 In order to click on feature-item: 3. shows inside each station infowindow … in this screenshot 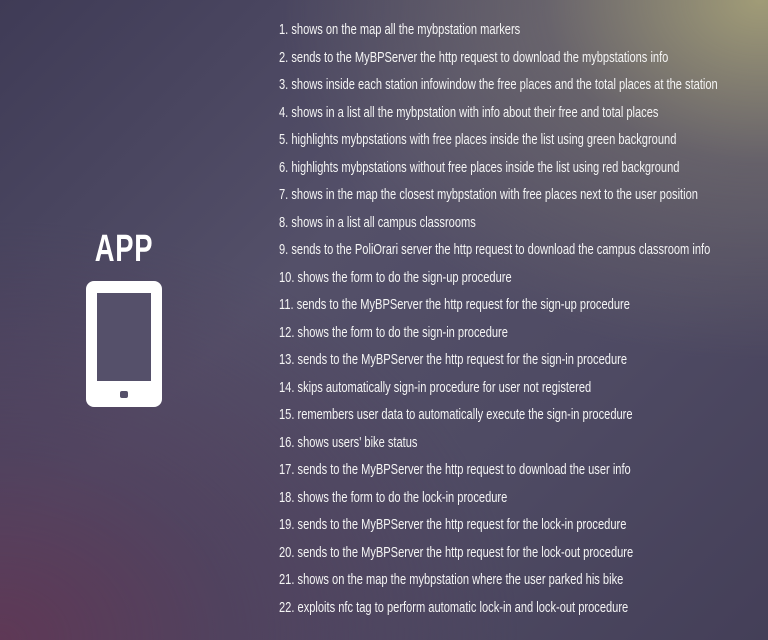, I will do `click(498, 84)`.